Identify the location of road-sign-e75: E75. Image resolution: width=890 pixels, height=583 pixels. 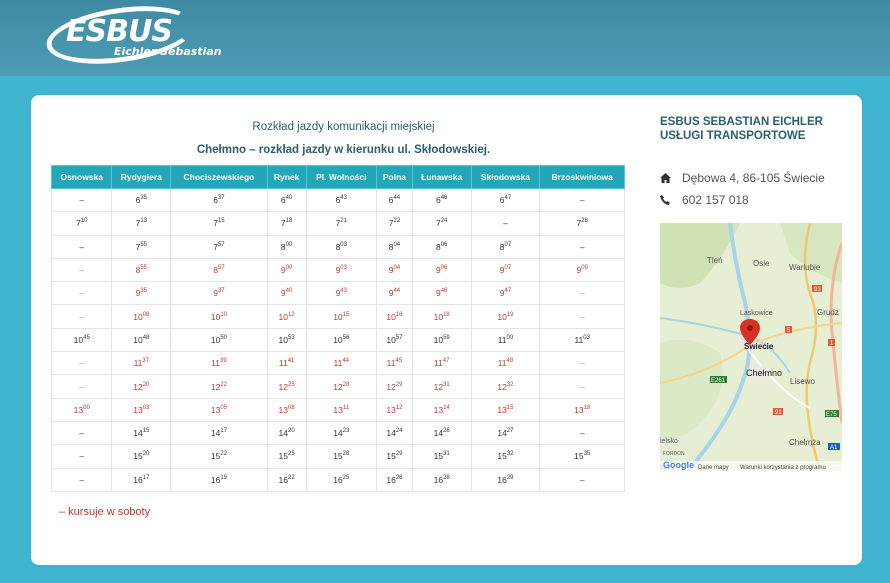
(831, 415).